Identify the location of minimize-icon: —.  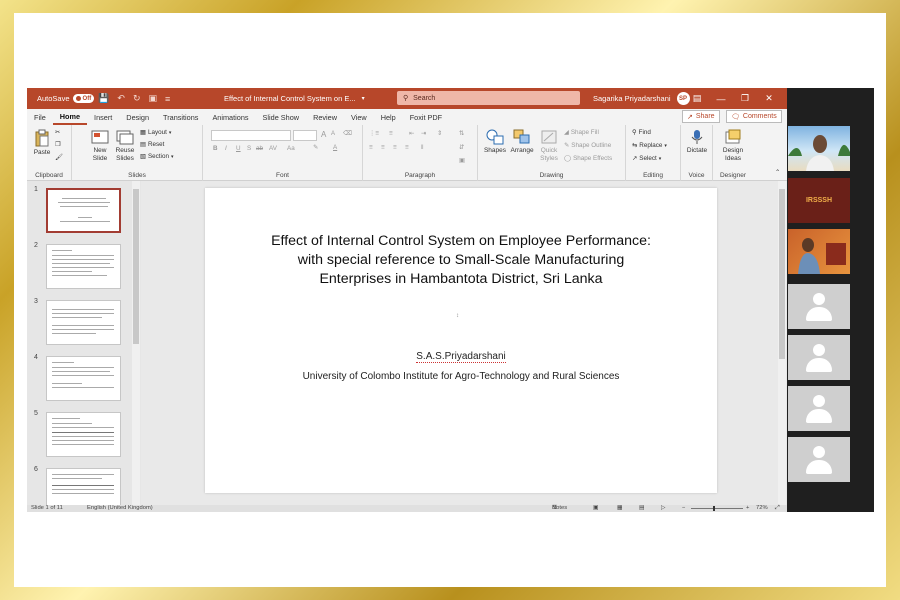
(721, 99).